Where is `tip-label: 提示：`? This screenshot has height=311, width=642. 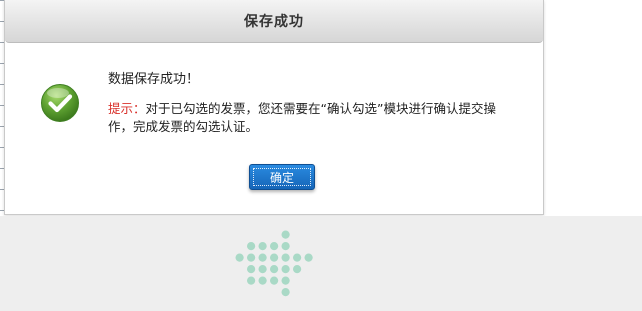
tip-label: 提示： is located at coordinates (127, 108).